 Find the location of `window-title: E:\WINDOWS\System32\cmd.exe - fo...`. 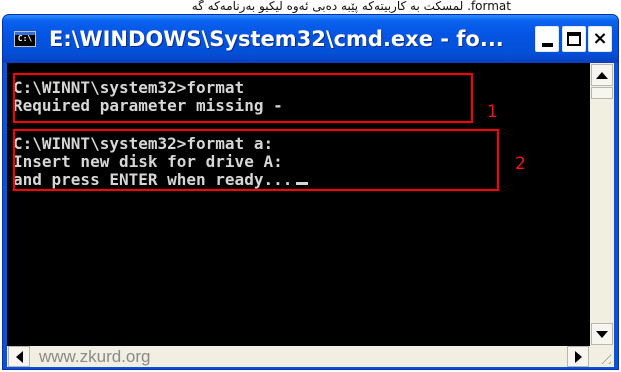

window-title: E:\WINDOWS\System32\cmd.exe - fo... is located at coordinates (276, 39).